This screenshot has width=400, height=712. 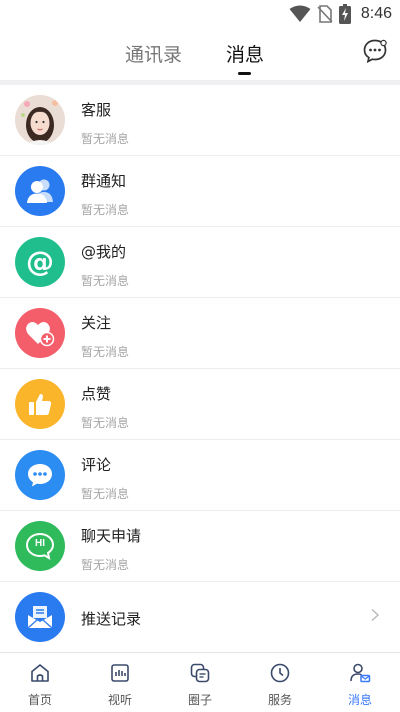 I want to click on list-item-customer-service: 客服 暂无消息, so click(x=200, y=120).